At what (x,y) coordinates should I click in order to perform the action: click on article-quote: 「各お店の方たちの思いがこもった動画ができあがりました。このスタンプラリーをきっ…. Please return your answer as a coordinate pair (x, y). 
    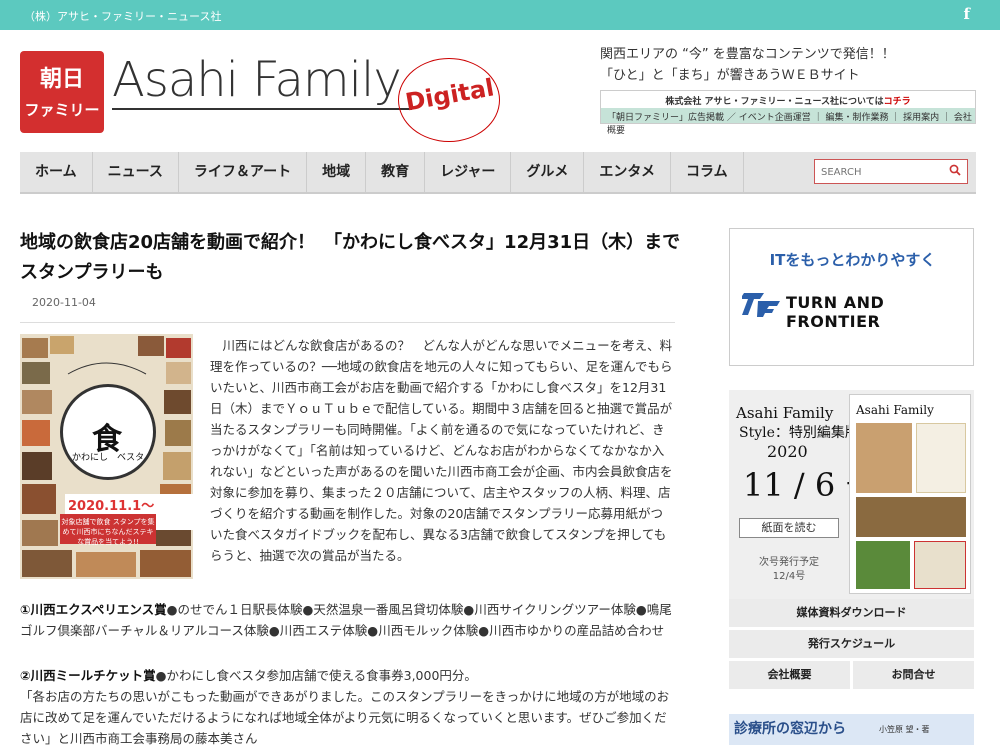
    Looking at the image, I should click on (345, 717).